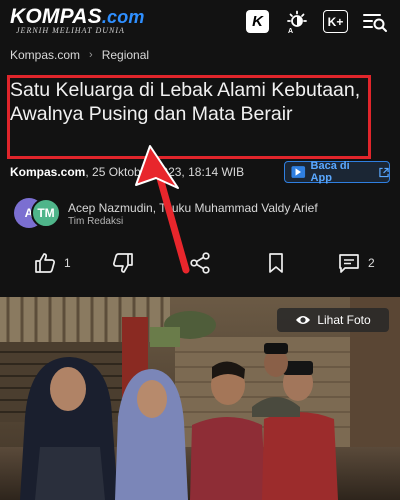 This screenshot has width=400, height=500. What do you see at coordinates (165, 172) in the screenshot?
I see `article-date: , 25 Oktober 2023, 18:14 WIB` at bounding box center [165, 172].